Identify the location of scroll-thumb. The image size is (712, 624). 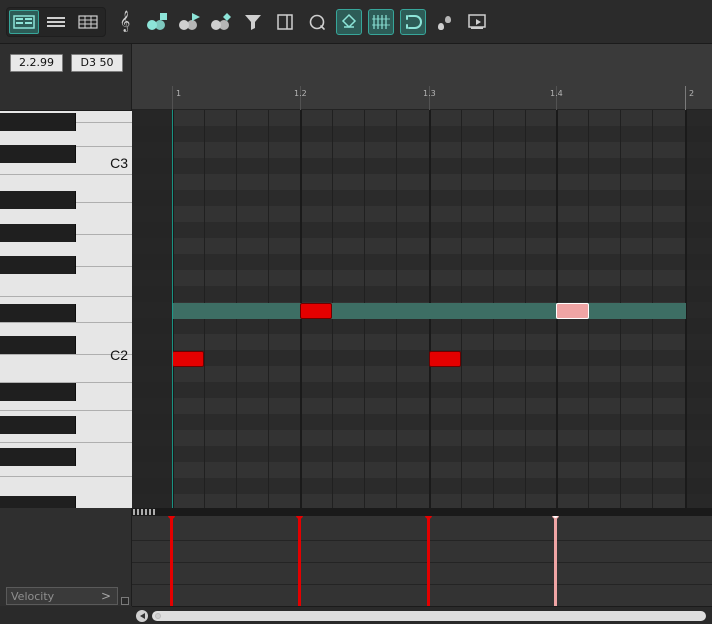
(429, 616).